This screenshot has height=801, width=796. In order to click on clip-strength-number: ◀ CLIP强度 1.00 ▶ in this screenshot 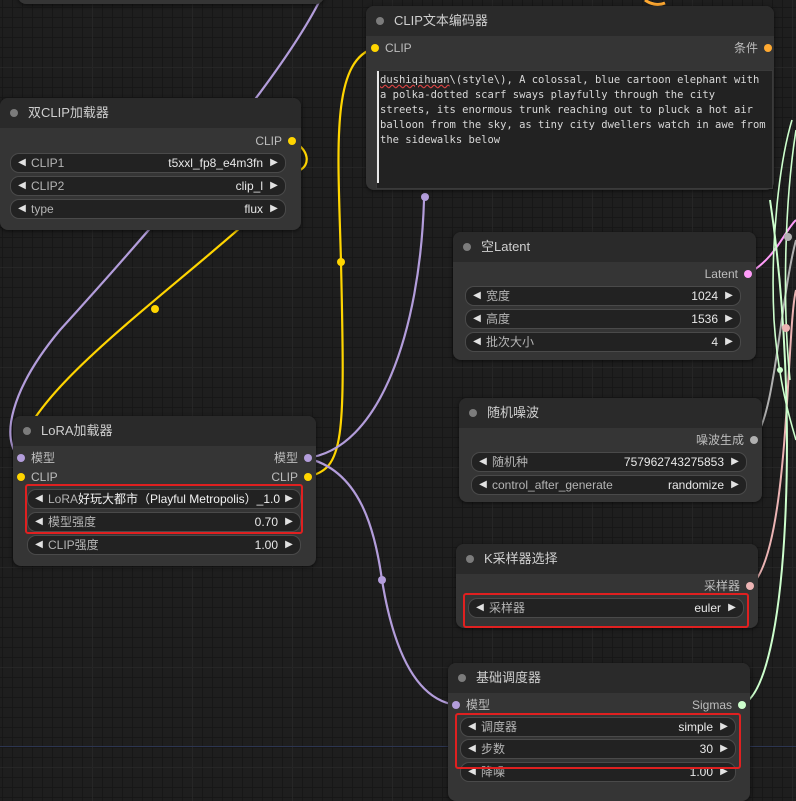, I will do `click(164, 545)`.